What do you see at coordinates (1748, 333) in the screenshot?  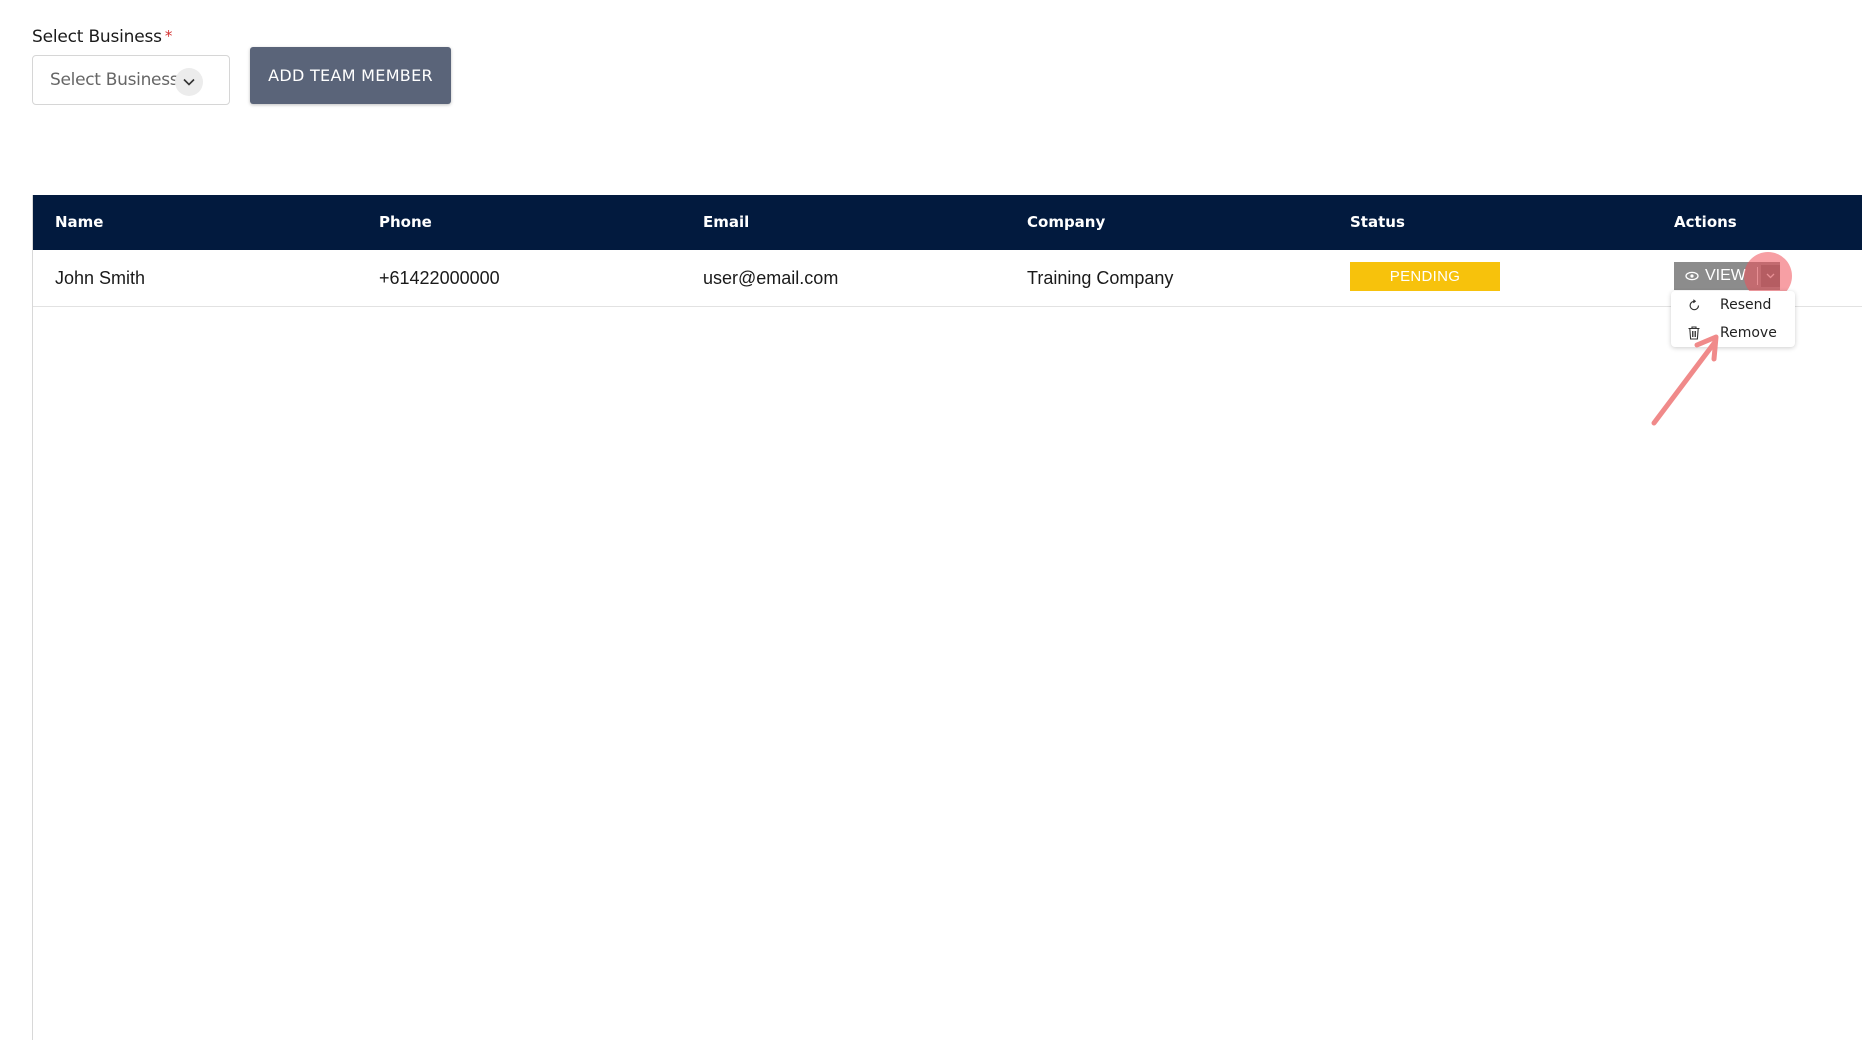 I see `menu-item-label: Remove` at bounding box center [1748, 333].